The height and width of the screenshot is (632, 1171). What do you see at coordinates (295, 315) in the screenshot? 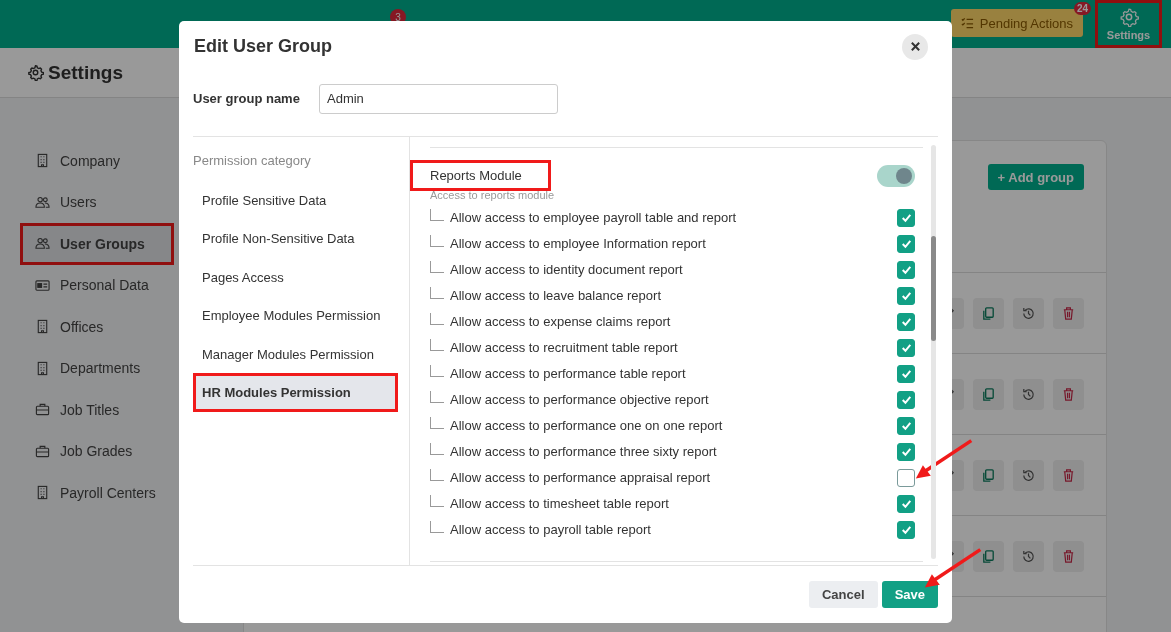
I see `category-item: Employee Modules Permission` at bounding box center [295, 315].